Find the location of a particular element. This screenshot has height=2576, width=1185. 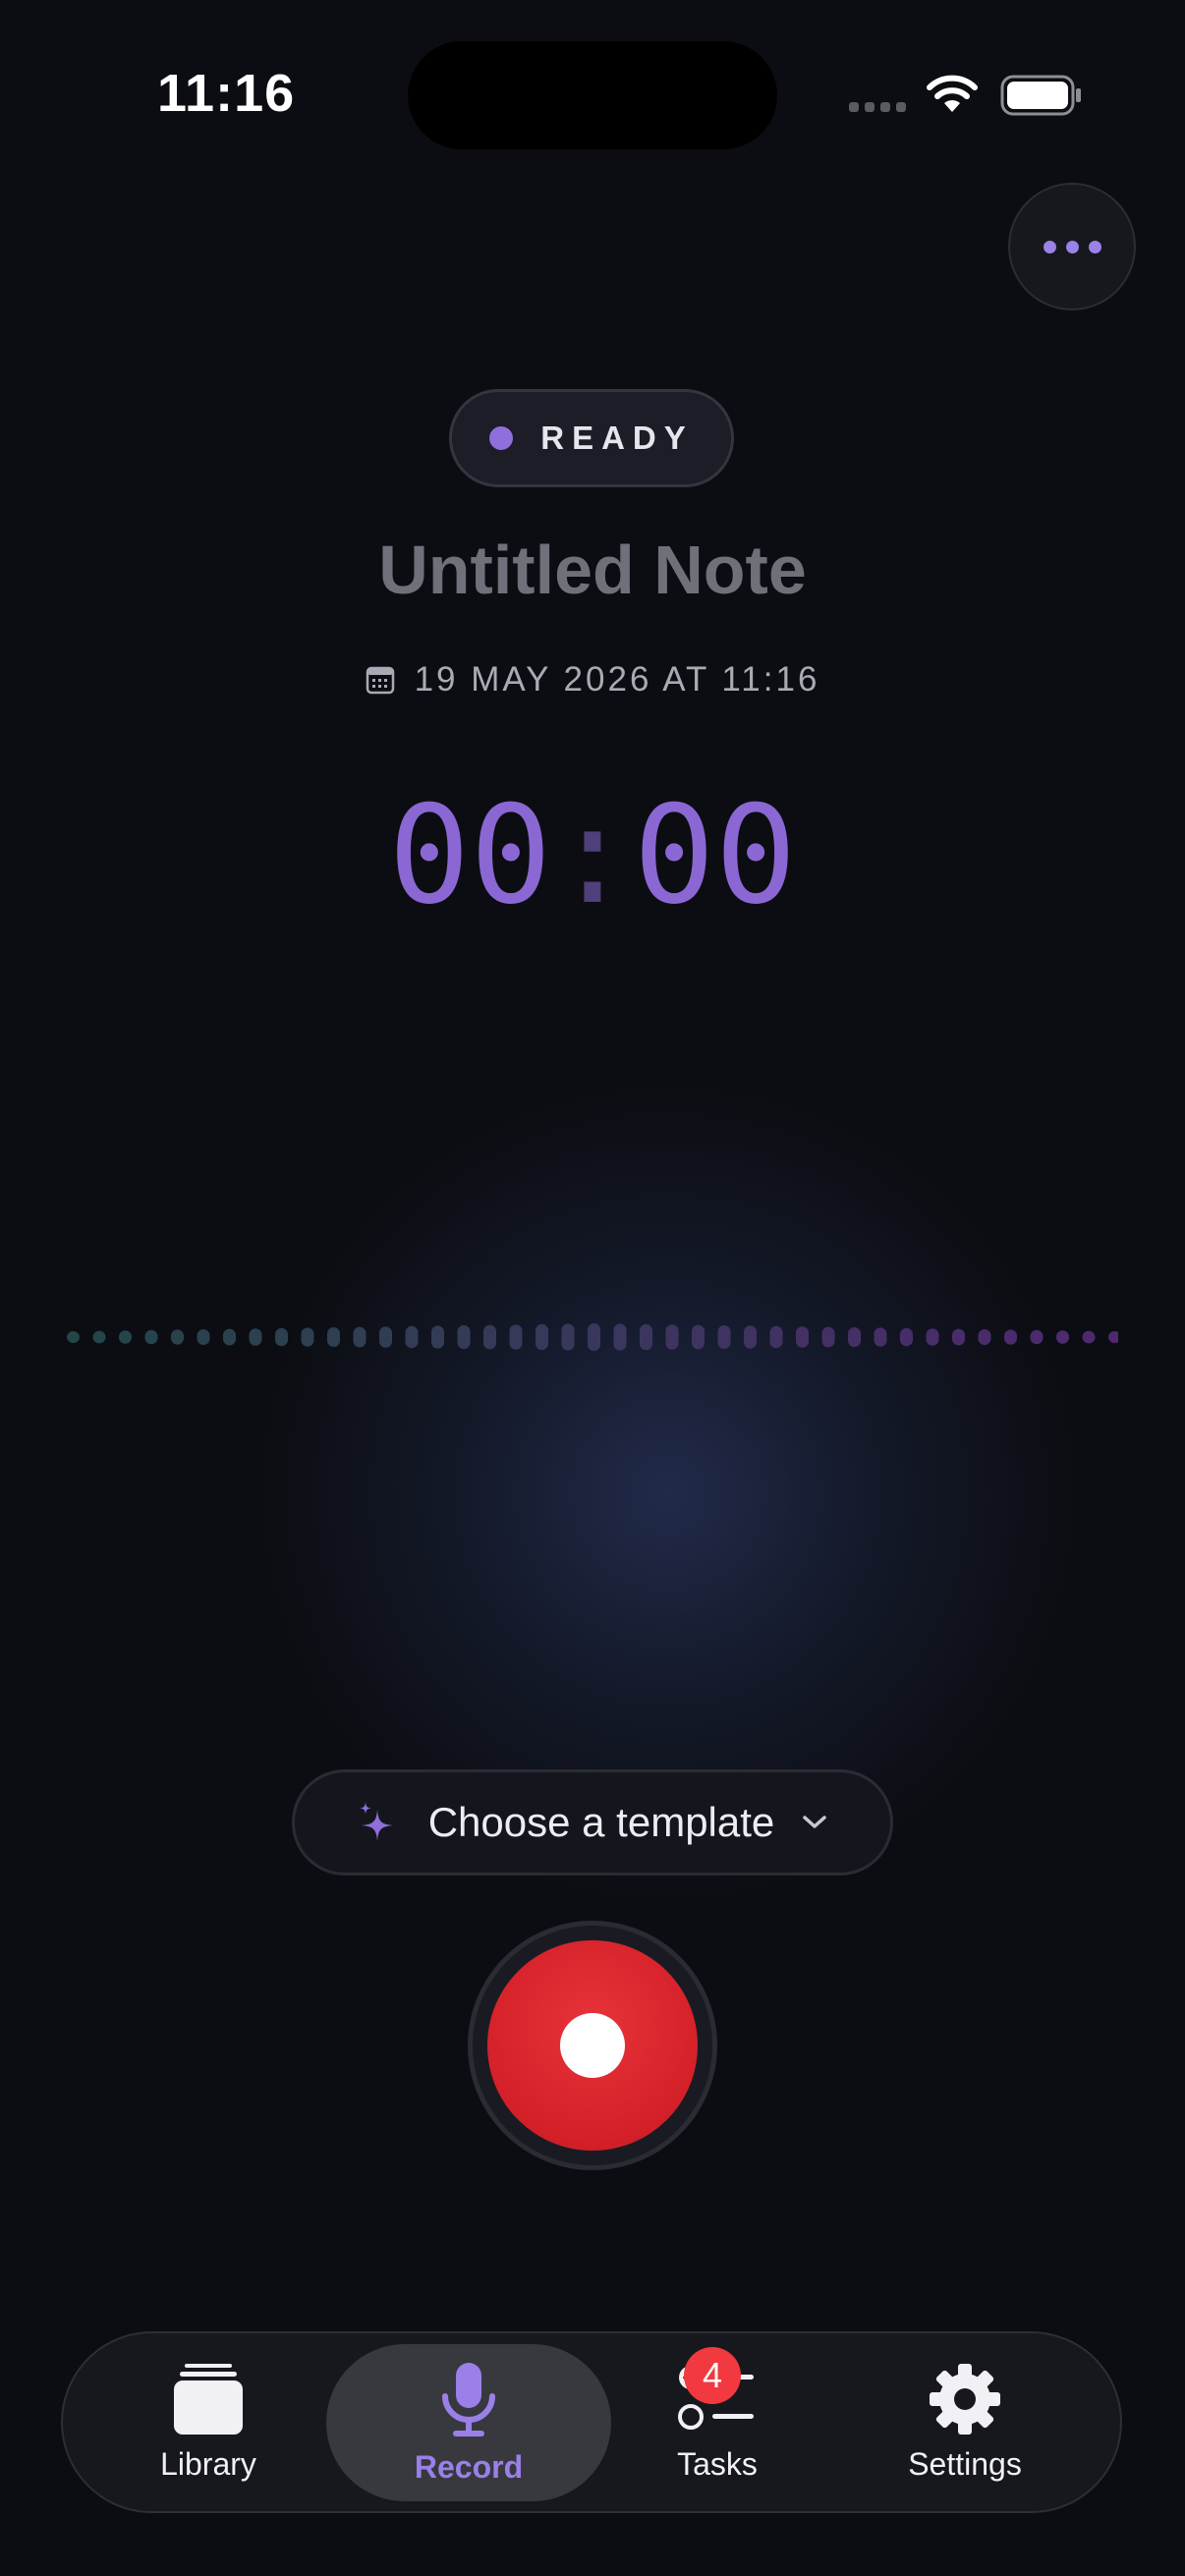

tasks-count-badge: 4 is located at coordinates (713, 2375).